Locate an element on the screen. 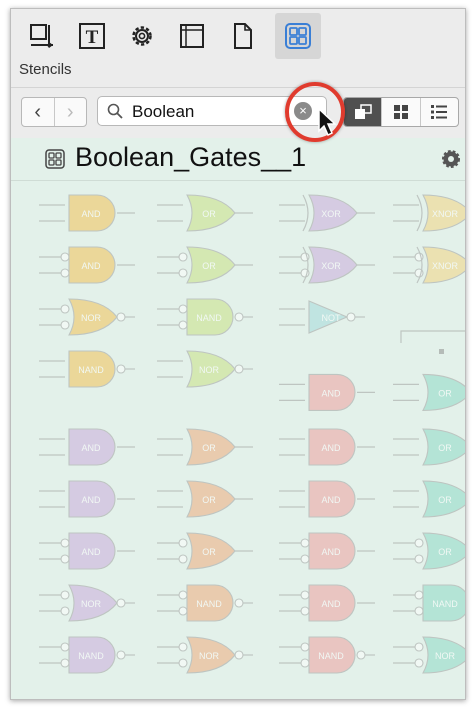 The height and width of the screenshot is (707, 474). forward-button: › is located at coordinates (70, 112).